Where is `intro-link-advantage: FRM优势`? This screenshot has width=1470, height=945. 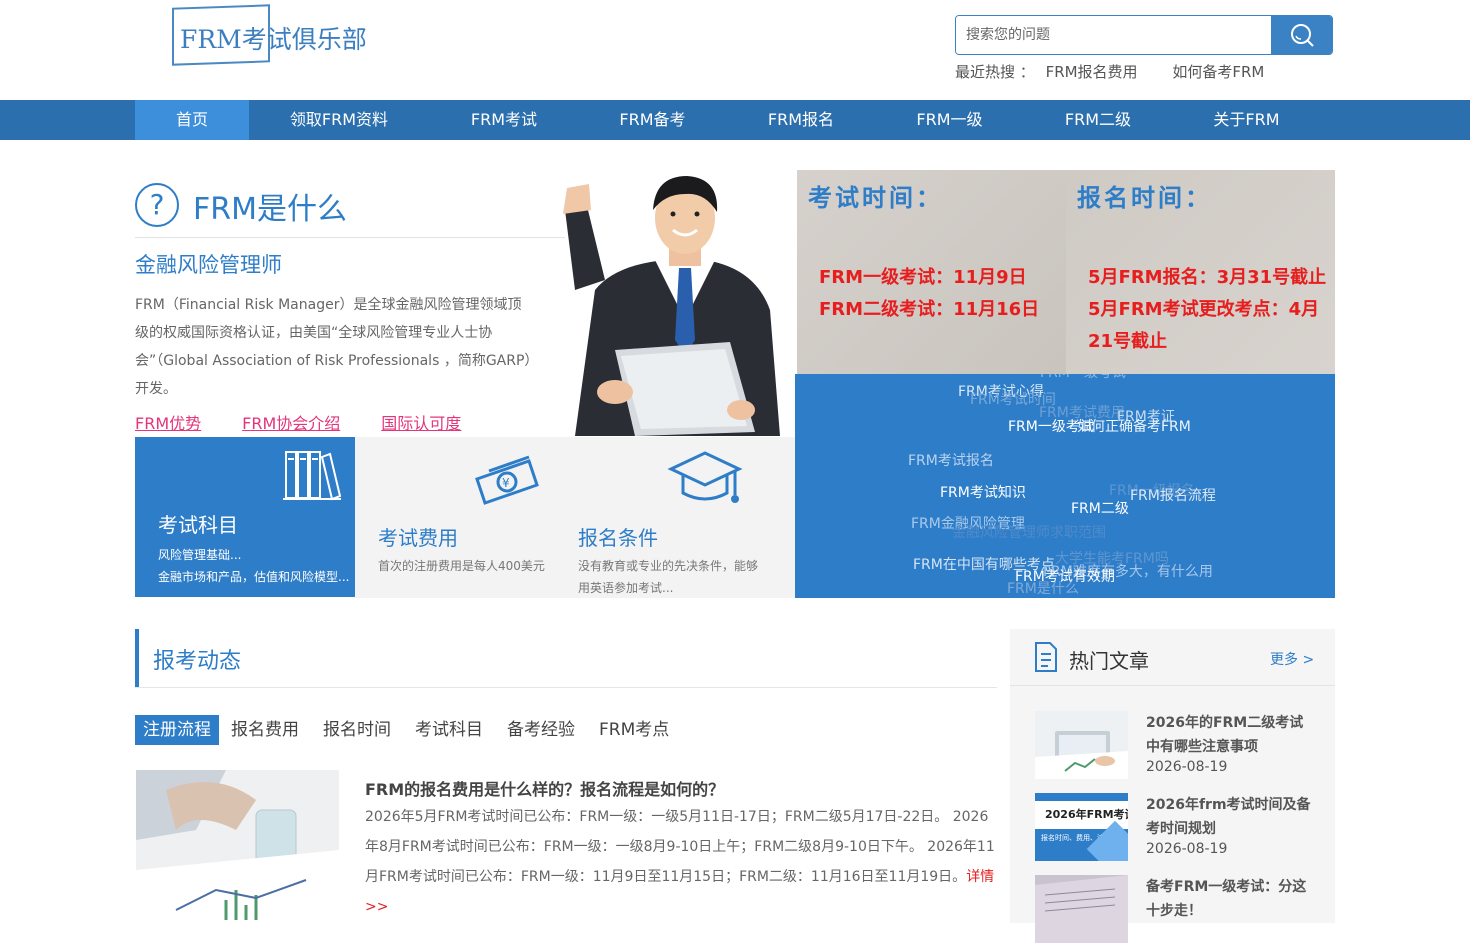
intro-link-advantage: FRM优势 is located at coordinates (168, 423).